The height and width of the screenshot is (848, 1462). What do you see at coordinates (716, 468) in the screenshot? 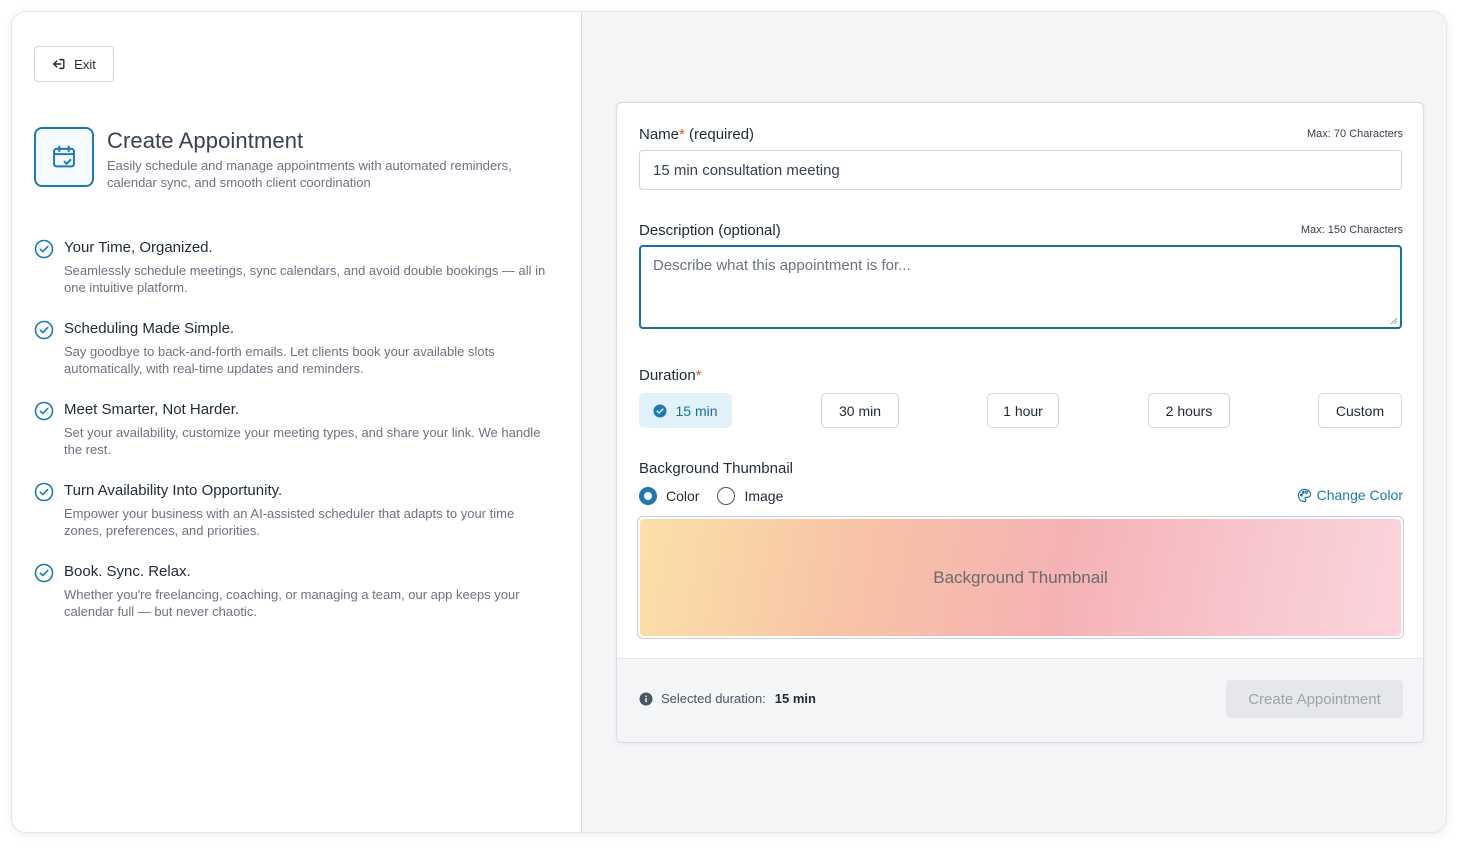
I see `thumbnail-label: Background Thumbnail` at bounding box center [716, 468].